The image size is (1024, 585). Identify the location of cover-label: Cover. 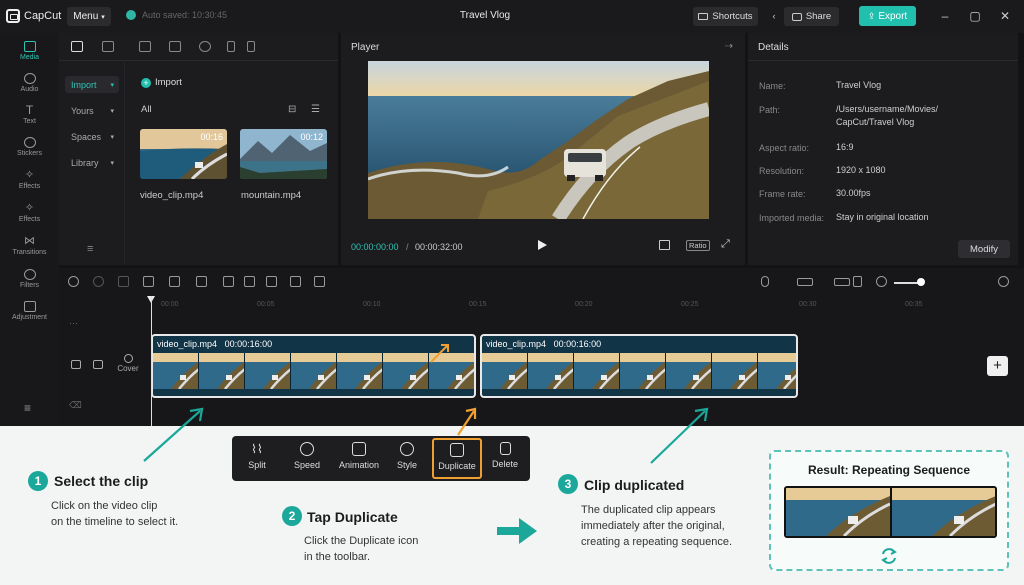
(128, 368).